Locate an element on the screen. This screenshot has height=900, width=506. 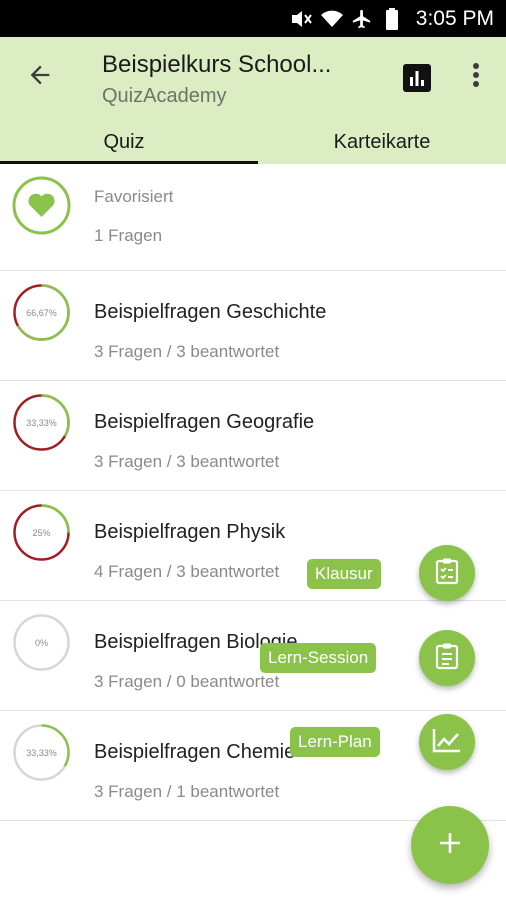
arrow-back-icon is located at coordinates (40, 77).